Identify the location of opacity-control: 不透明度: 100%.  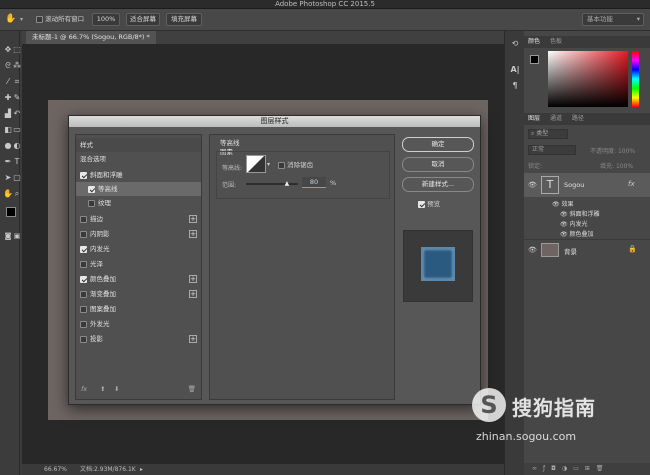
(612, 150).